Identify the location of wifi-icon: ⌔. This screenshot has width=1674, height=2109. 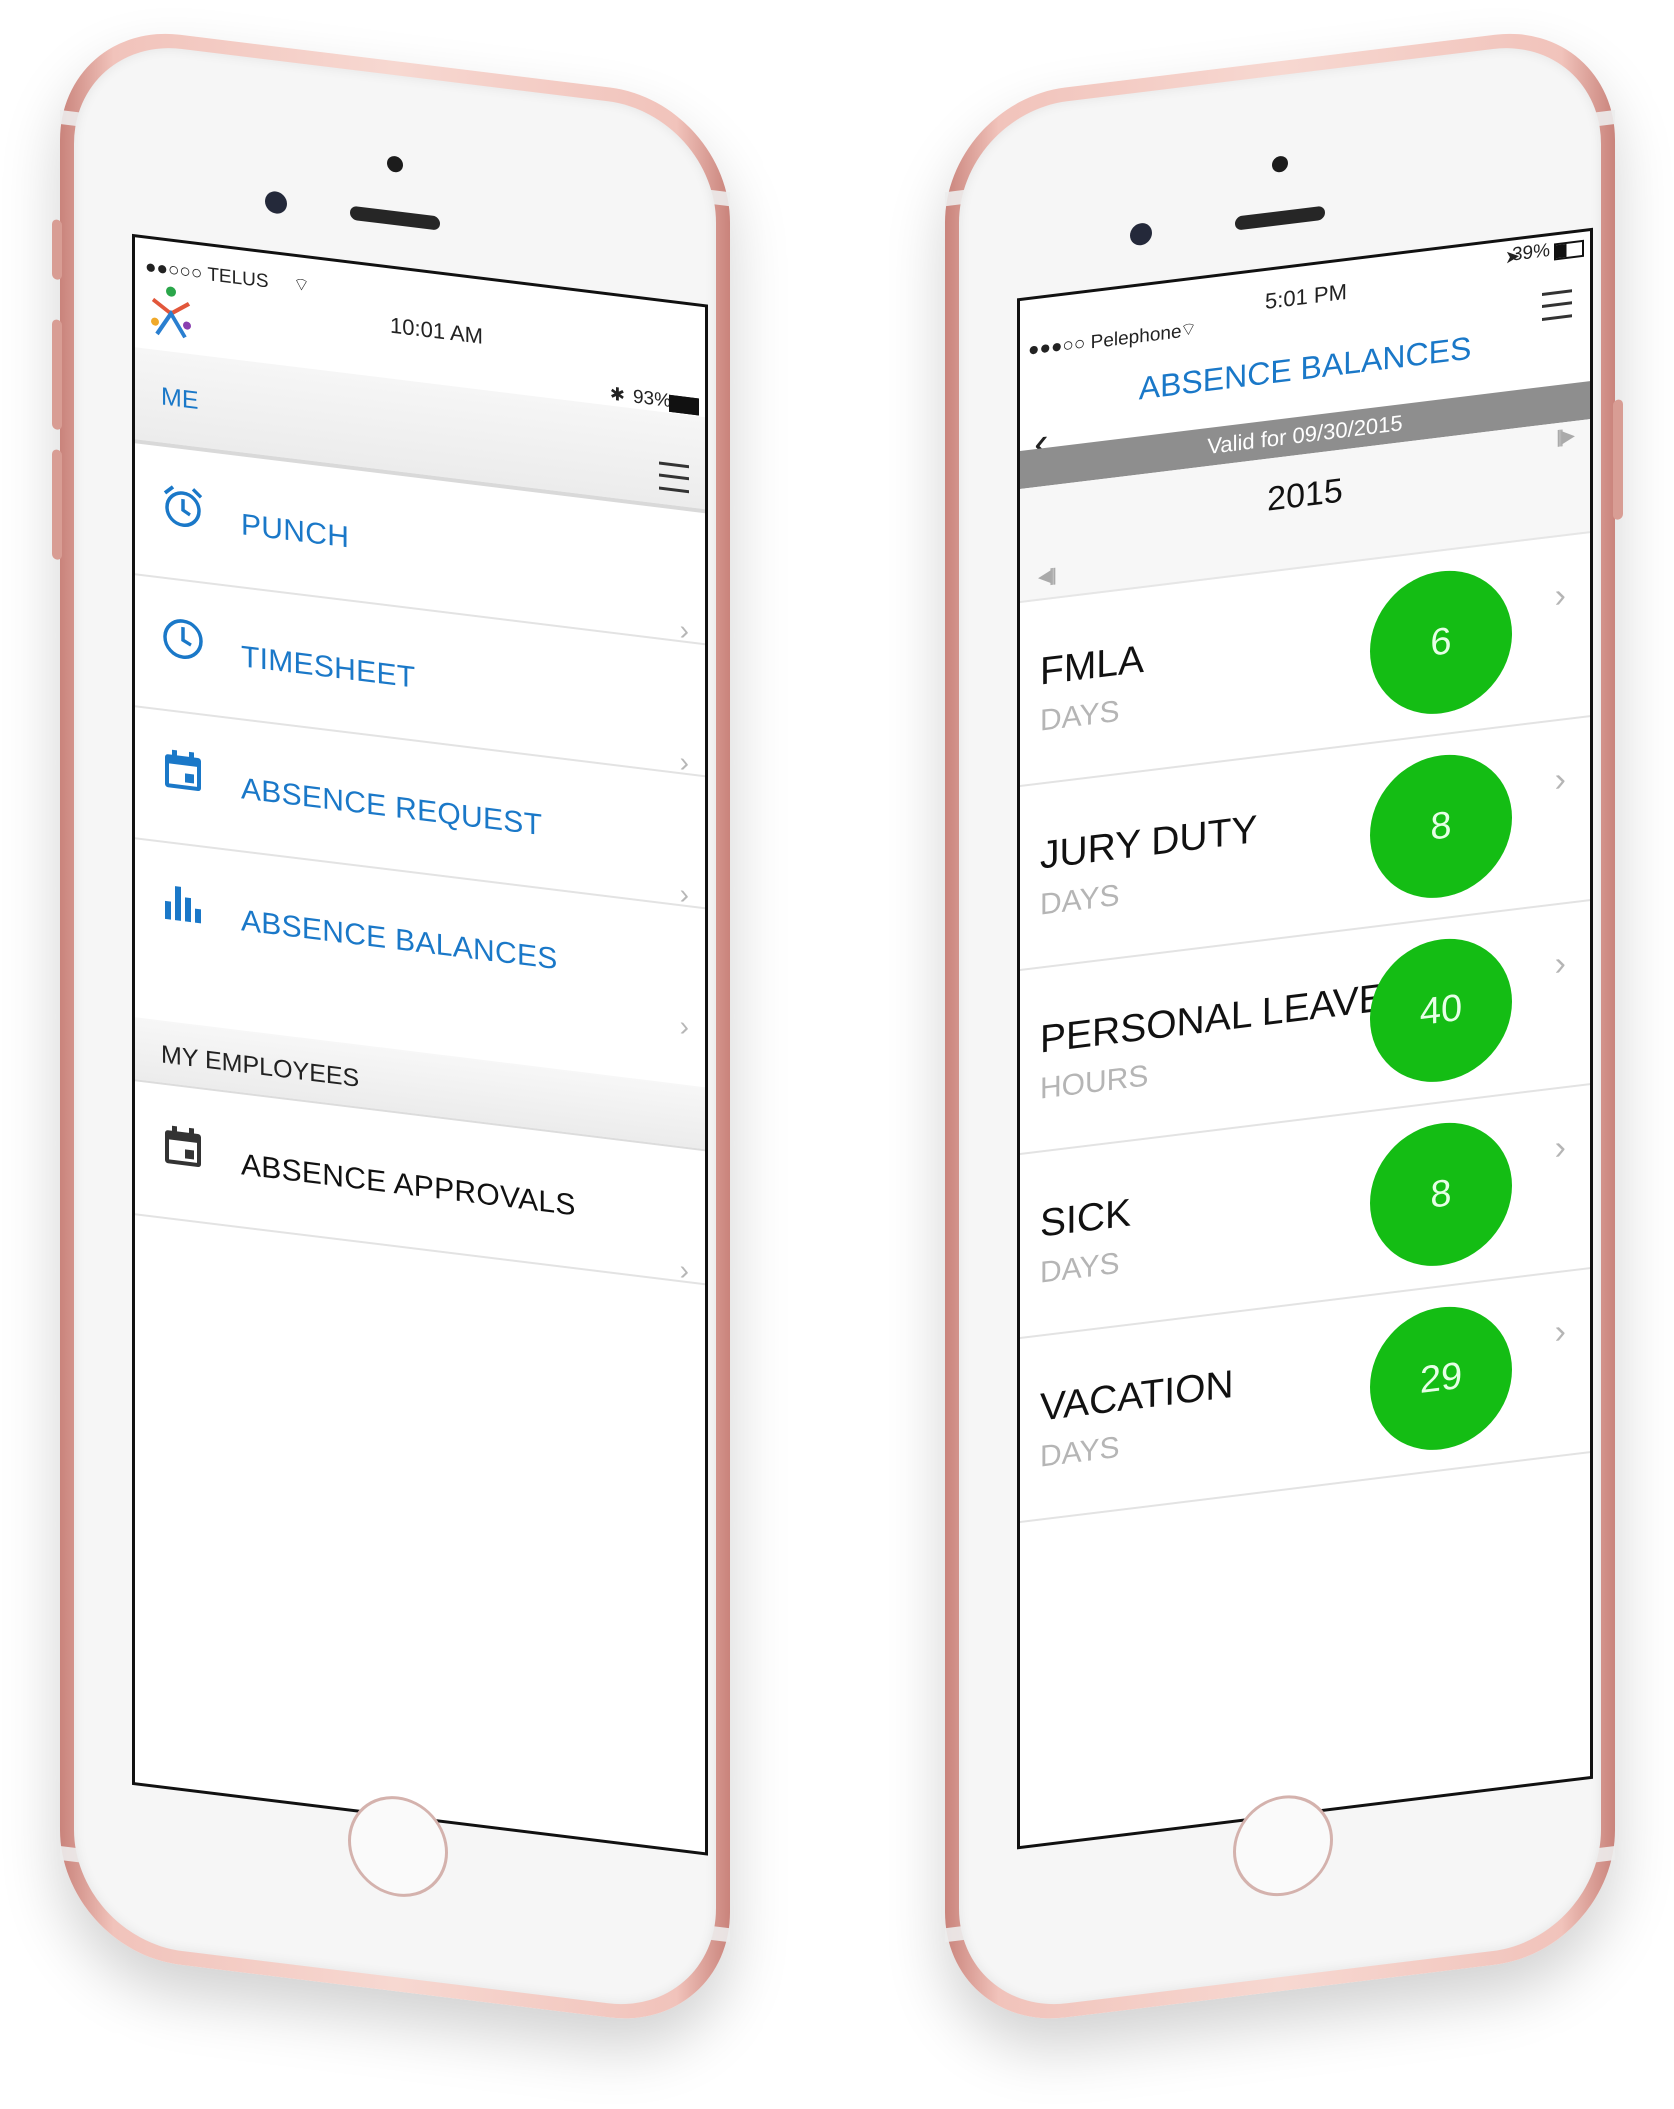
(301, 284).